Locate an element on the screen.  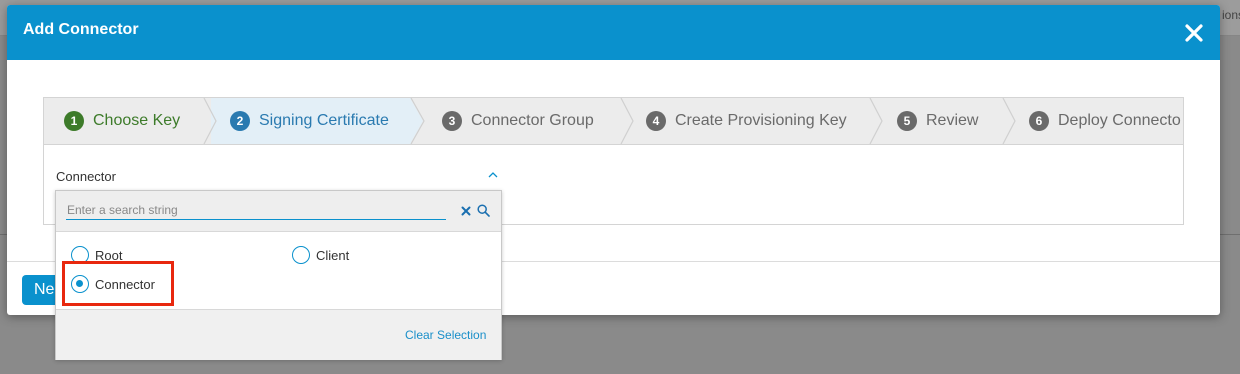
highlight-annotation-box is located at coordinates (118, 283).